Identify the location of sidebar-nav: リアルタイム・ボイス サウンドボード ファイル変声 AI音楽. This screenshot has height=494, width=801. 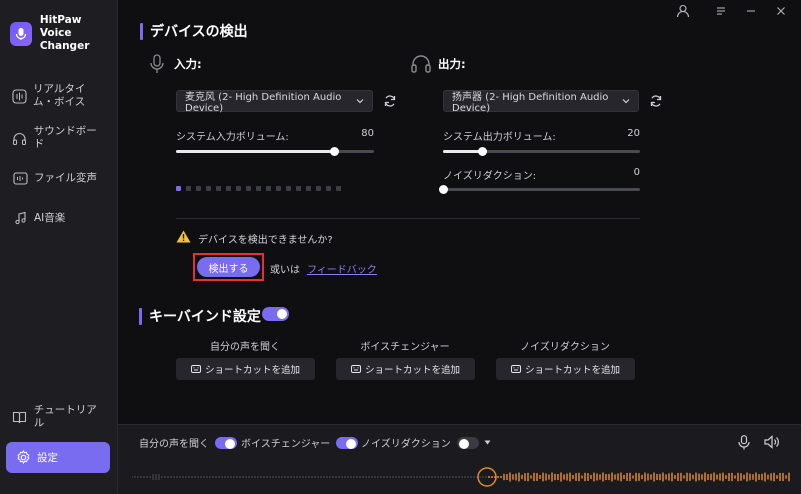
(59, 158).